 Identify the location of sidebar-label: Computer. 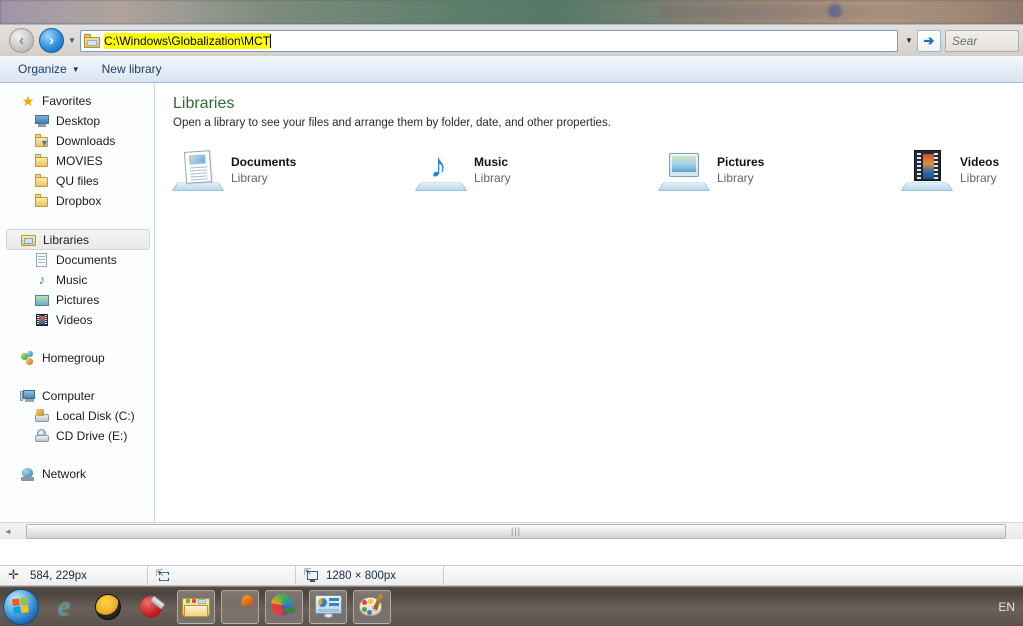
(68, 396).